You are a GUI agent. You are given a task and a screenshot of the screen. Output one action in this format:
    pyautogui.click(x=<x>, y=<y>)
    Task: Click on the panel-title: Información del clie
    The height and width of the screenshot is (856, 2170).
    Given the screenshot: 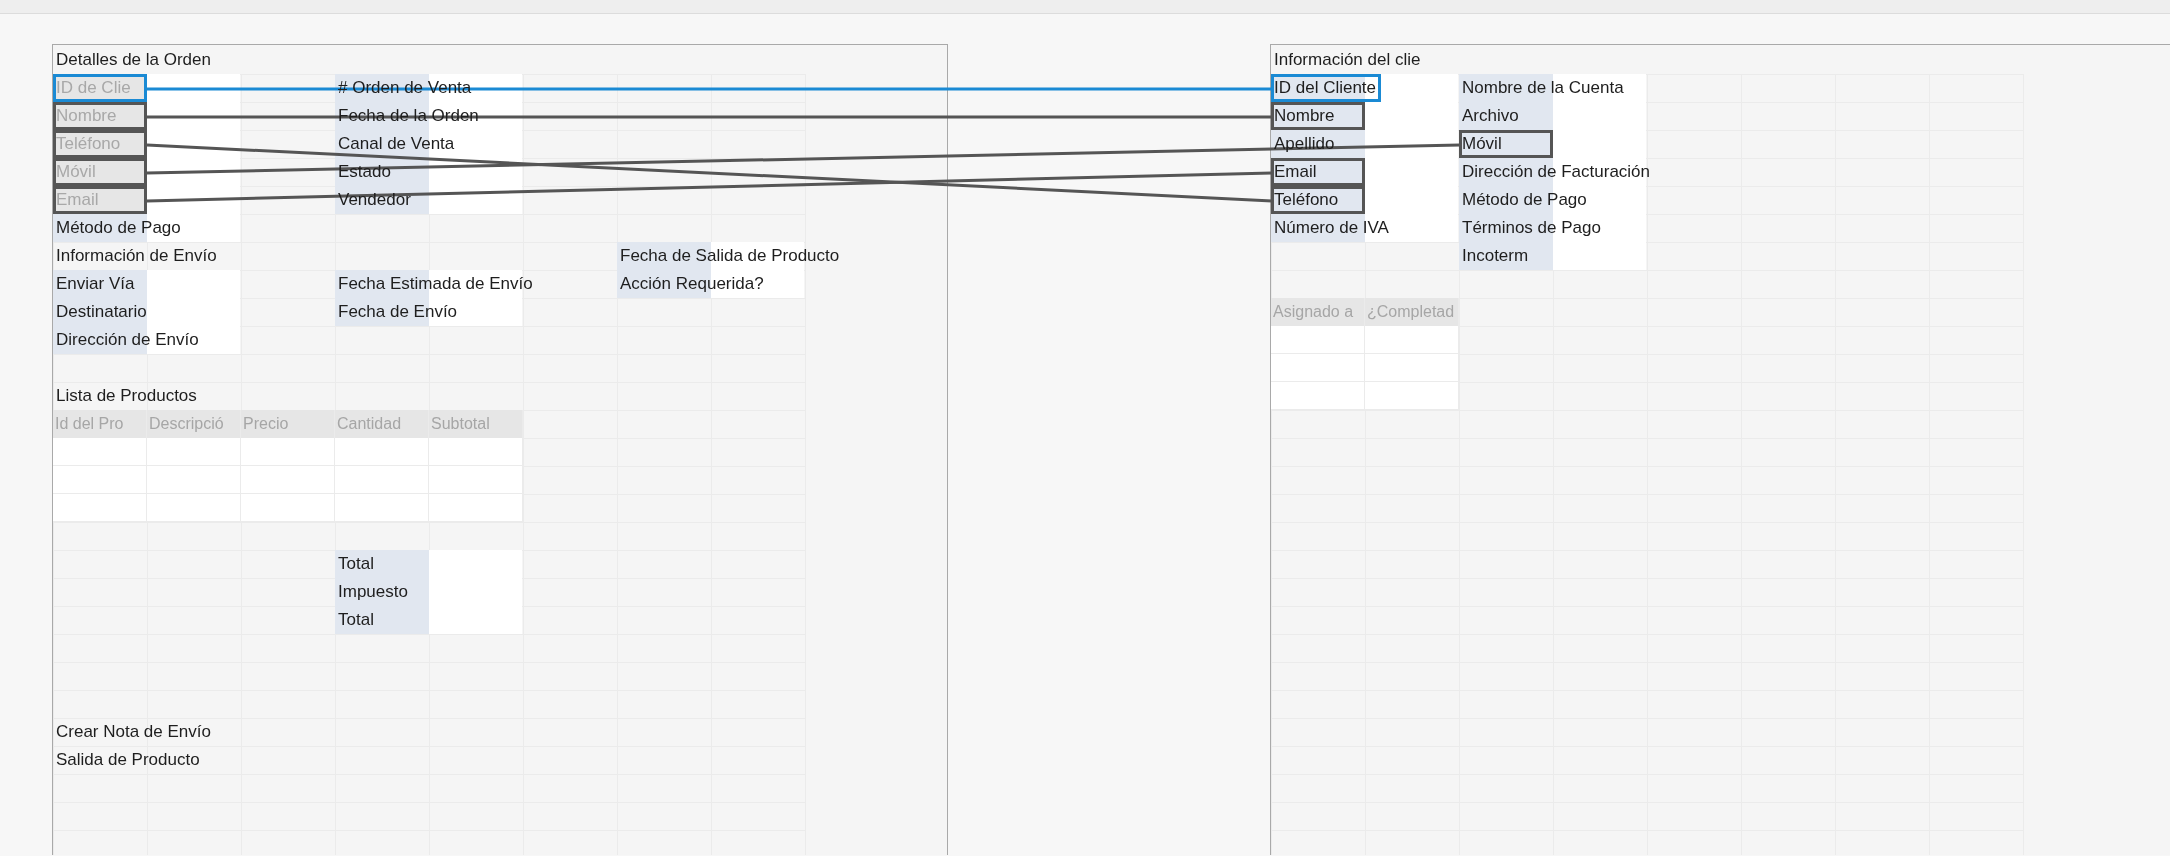 What is the action you would take?
    pyautogui.click(x=1347, y=59)
    